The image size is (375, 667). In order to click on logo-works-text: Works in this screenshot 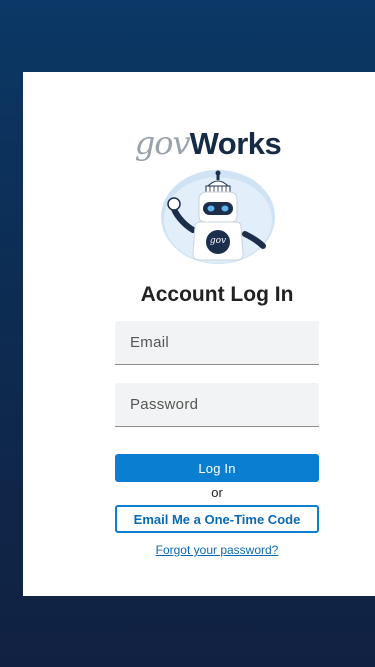, I will do `click(235, 143)`.